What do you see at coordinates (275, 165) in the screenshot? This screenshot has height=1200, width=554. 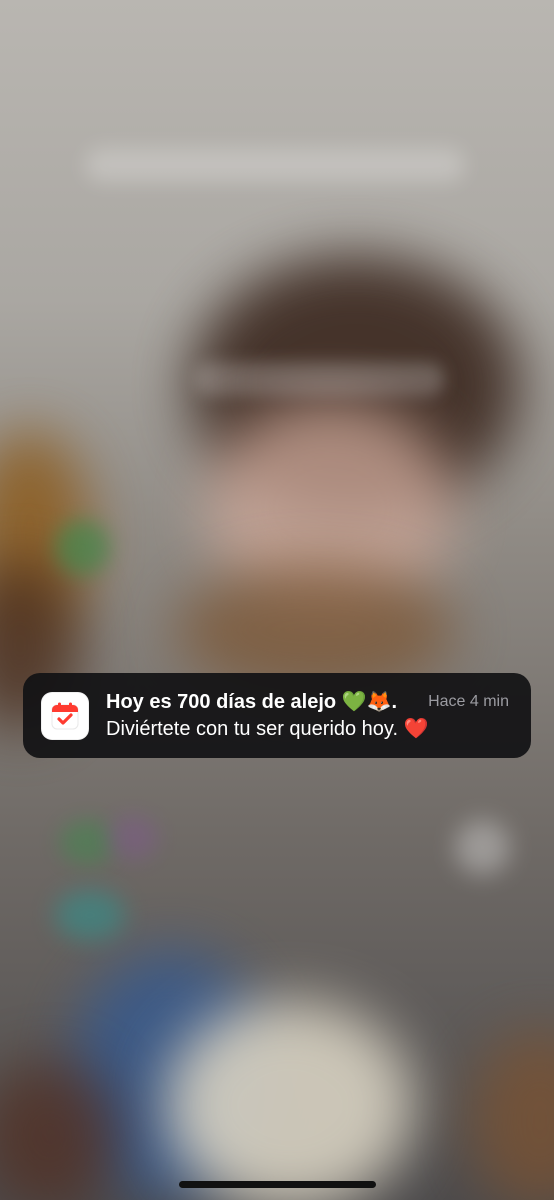 I see `blurred-date` at bounding box center [275, 165].